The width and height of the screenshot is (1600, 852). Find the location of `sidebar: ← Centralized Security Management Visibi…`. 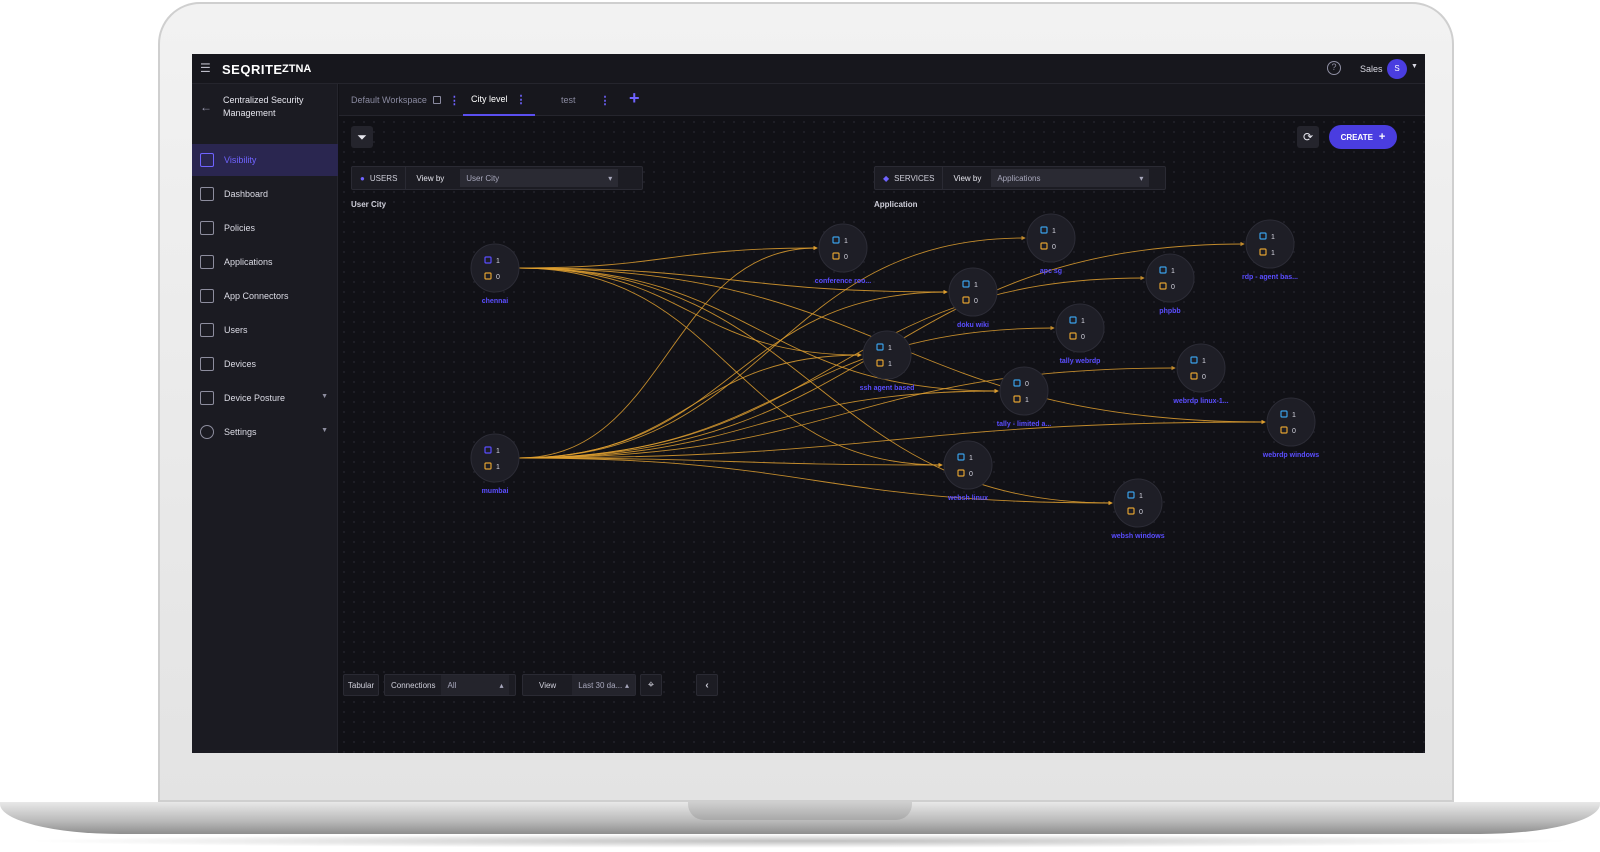

sidebar: ← Centralized Security Management Visibi… is located at coordinates (265, 418).